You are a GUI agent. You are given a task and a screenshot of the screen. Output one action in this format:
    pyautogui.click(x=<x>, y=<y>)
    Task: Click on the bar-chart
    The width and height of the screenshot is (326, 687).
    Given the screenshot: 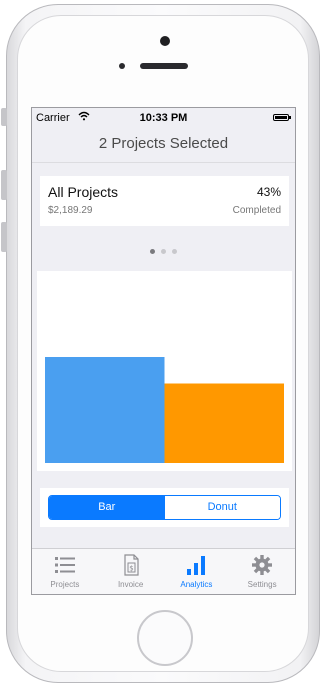 What is the action you would take?
    pyautogui.click(x=164, y=410)
    